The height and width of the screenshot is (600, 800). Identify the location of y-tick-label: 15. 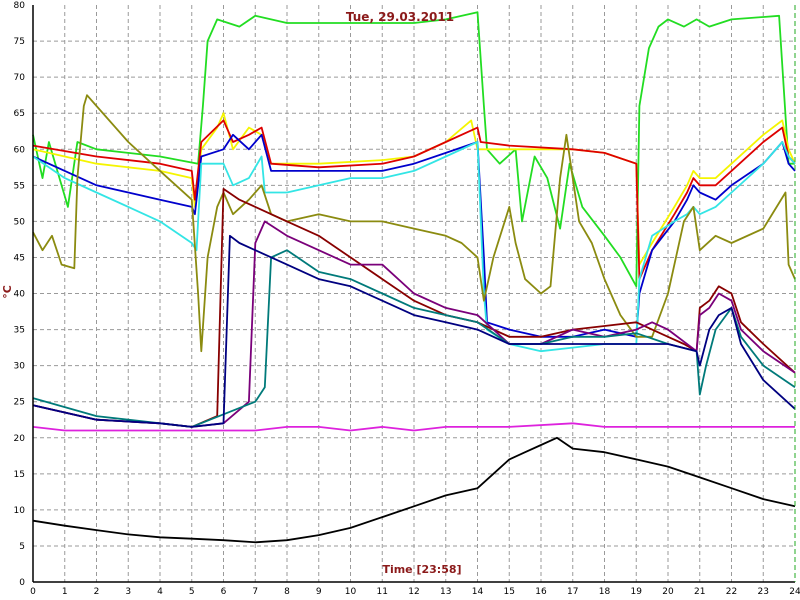
(19, 475).